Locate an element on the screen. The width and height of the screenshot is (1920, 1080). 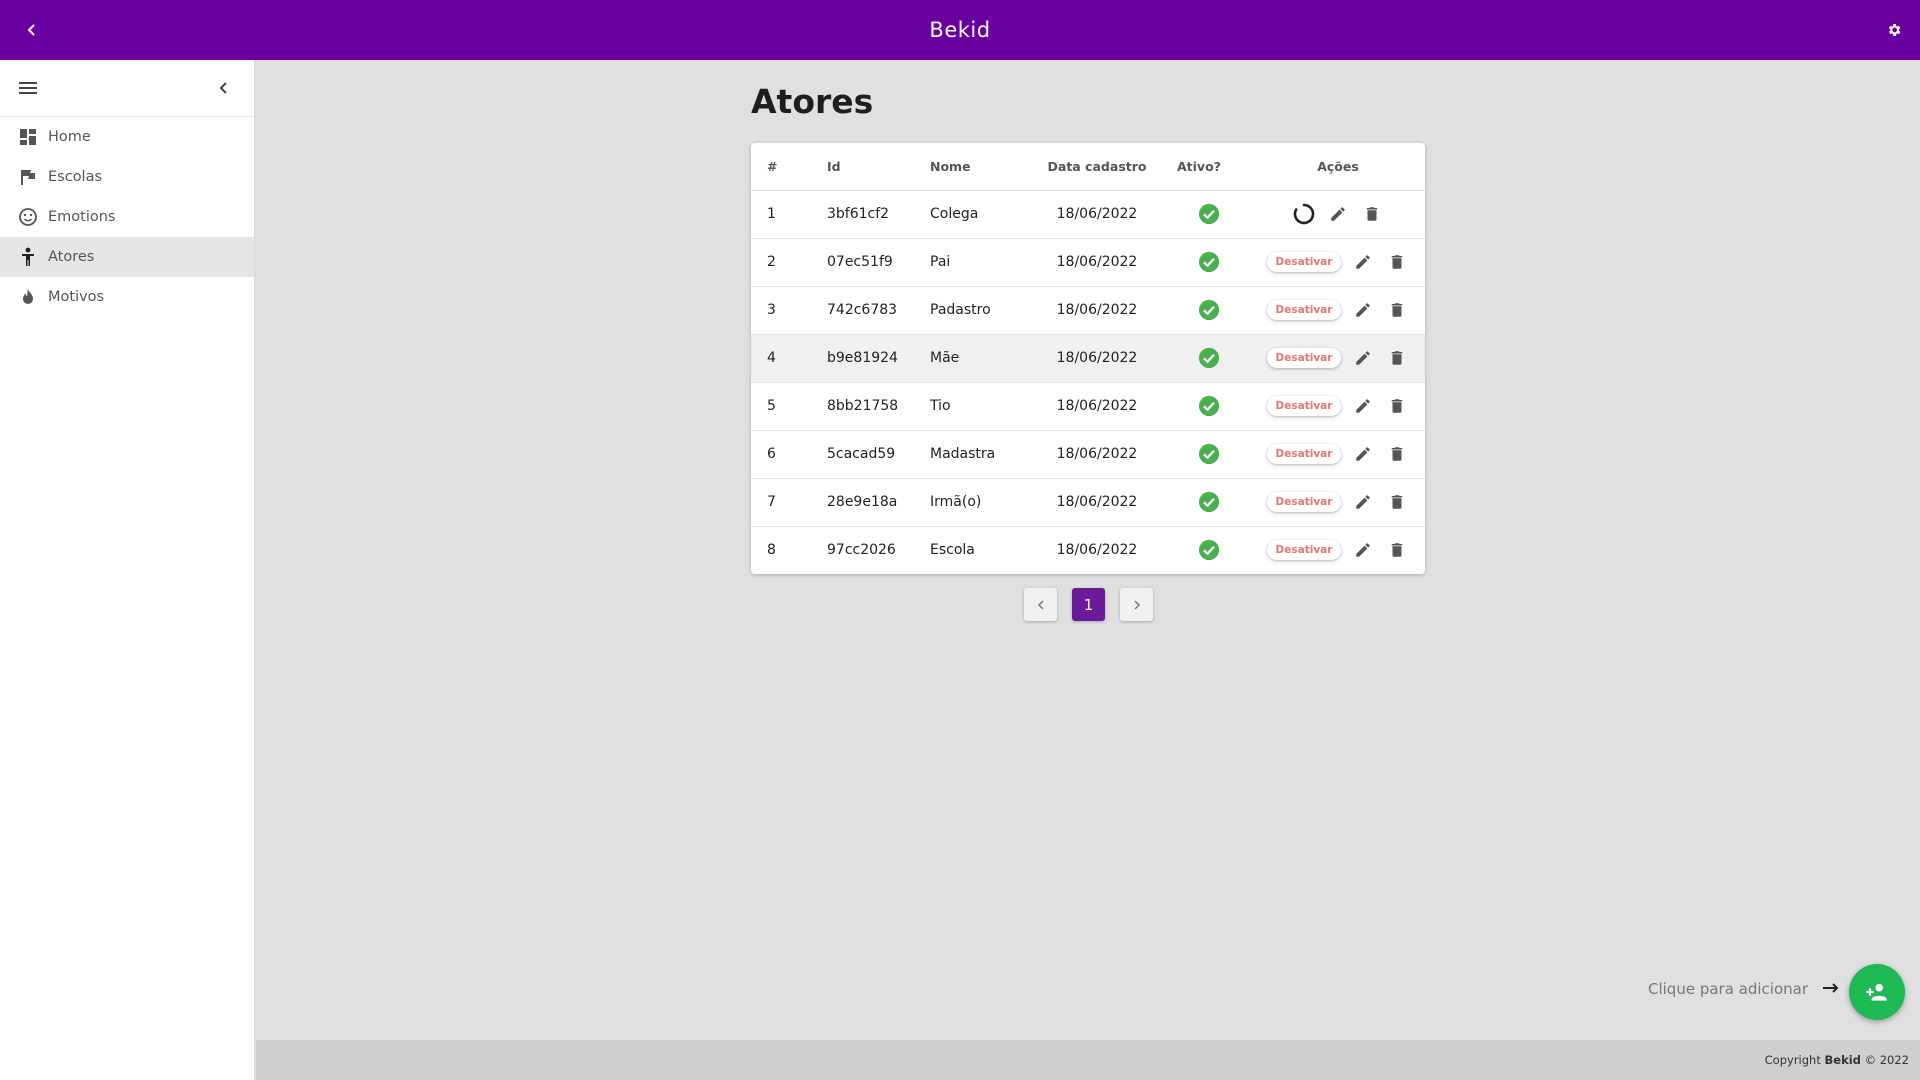
prev-page-button is located at coordinates (1040, 604).